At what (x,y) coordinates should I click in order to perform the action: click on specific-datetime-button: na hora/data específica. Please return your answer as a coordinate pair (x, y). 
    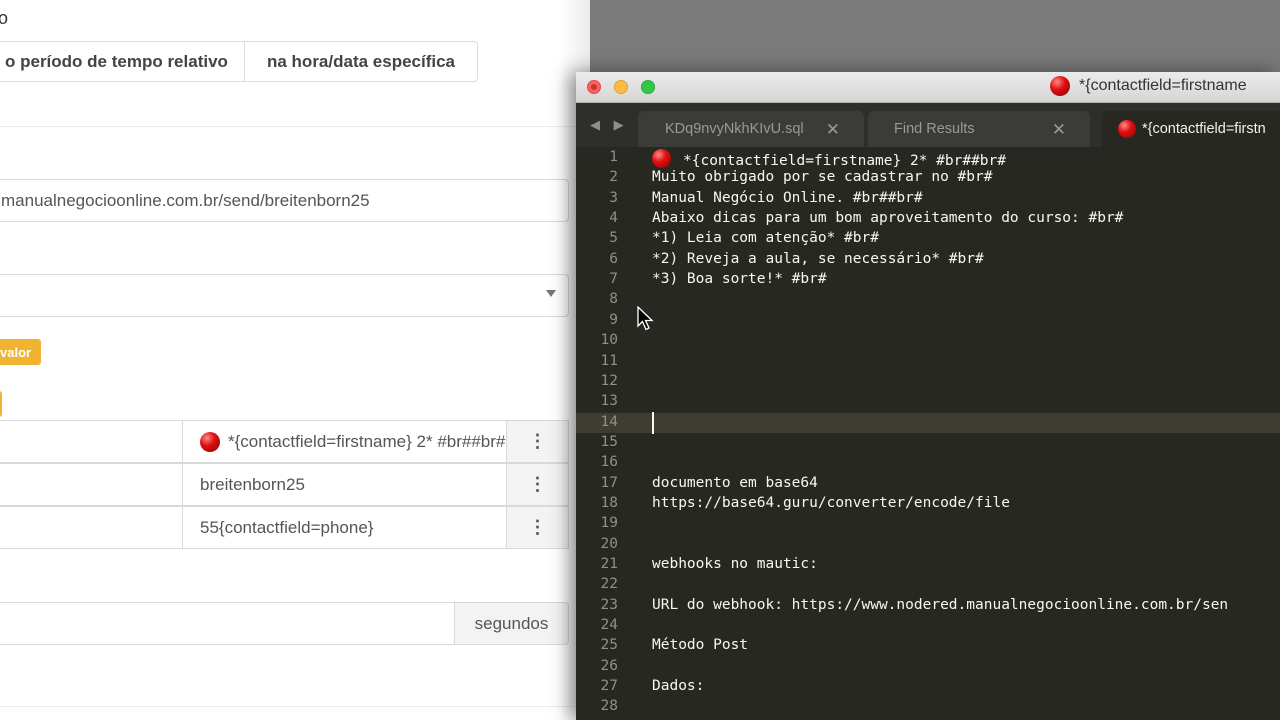
    Looking at the image, I should click on (361, 61).